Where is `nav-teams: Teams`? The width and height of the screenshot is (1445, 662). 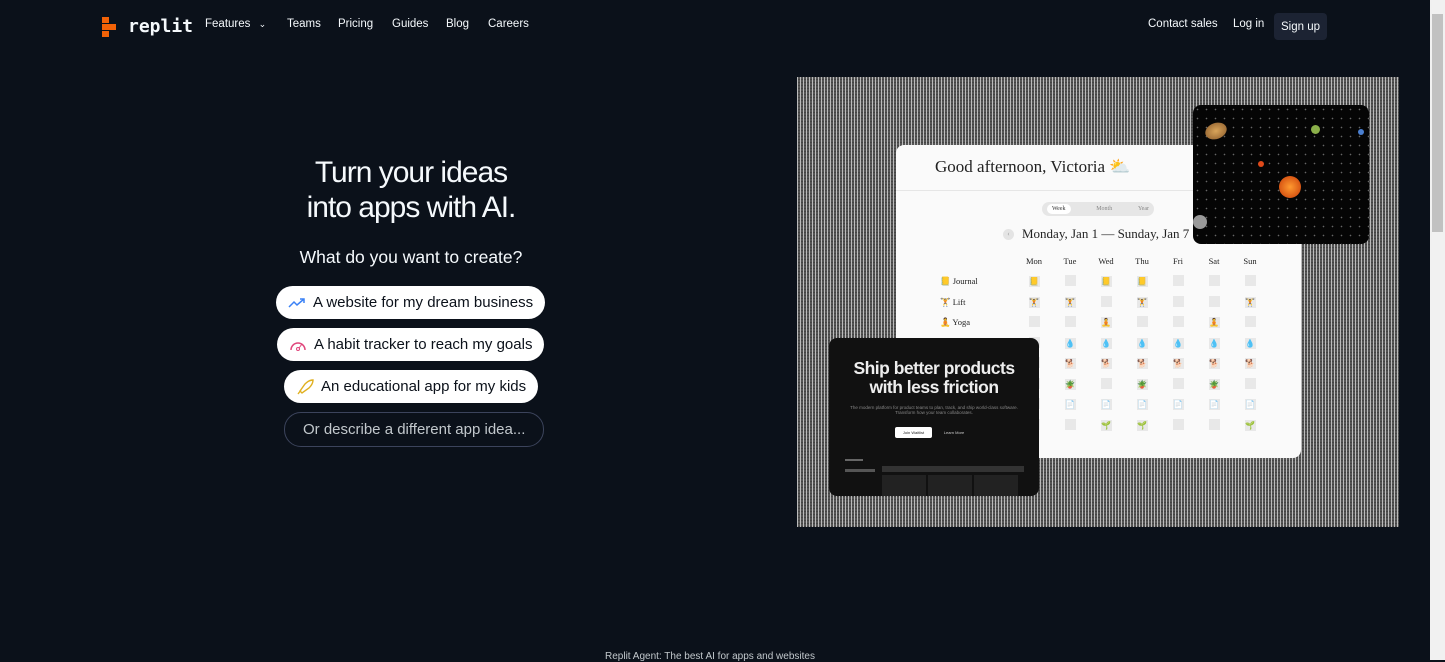 nav-teams: Teams is located at coordinates (304, 24).